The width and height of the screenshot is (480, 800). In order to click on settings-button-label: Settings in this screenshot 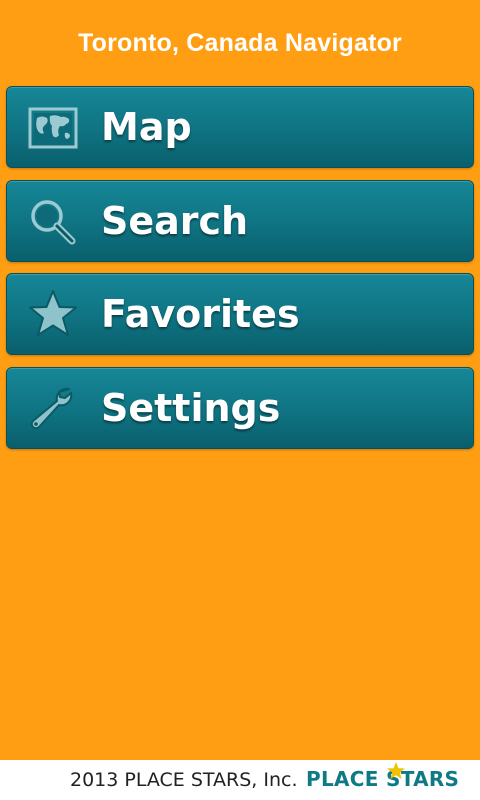, I will do `click(191, 407)`.